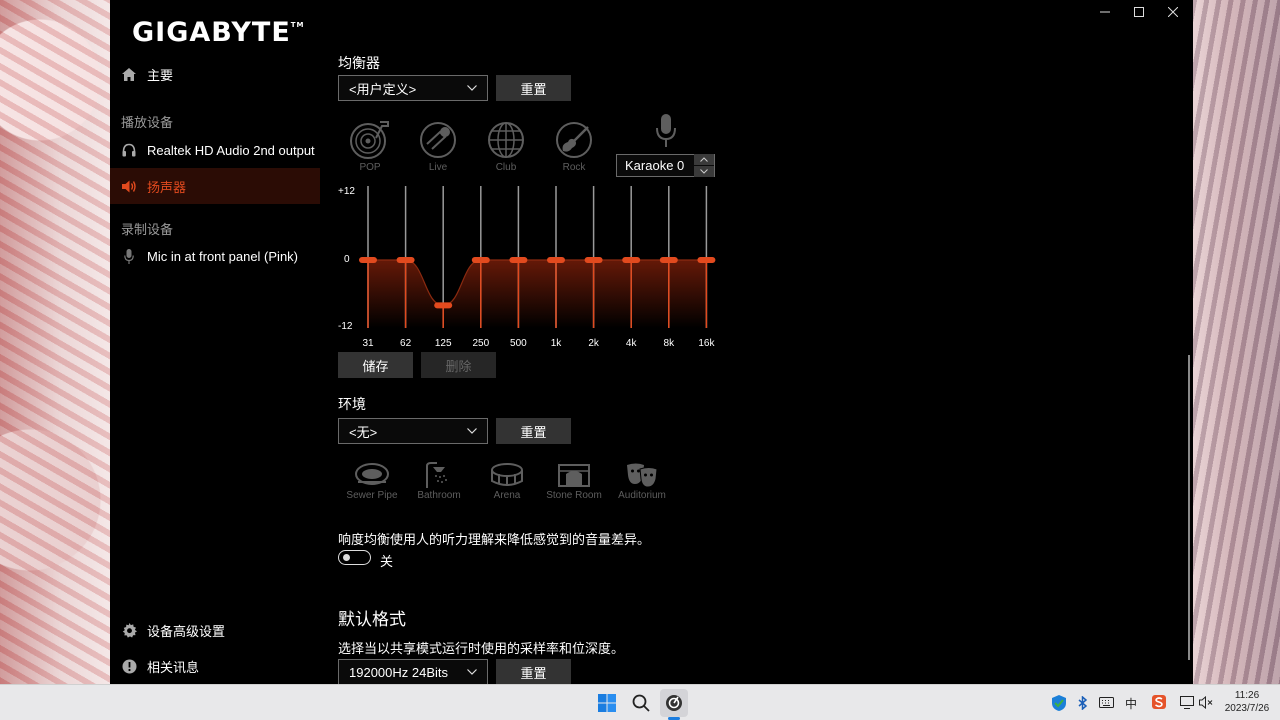 The image size is (1280, 720). What do you see at coordinates (458, 365) in the screenshot?
I see `eq-delete-button: 删除` at bounding box center [458, 365].